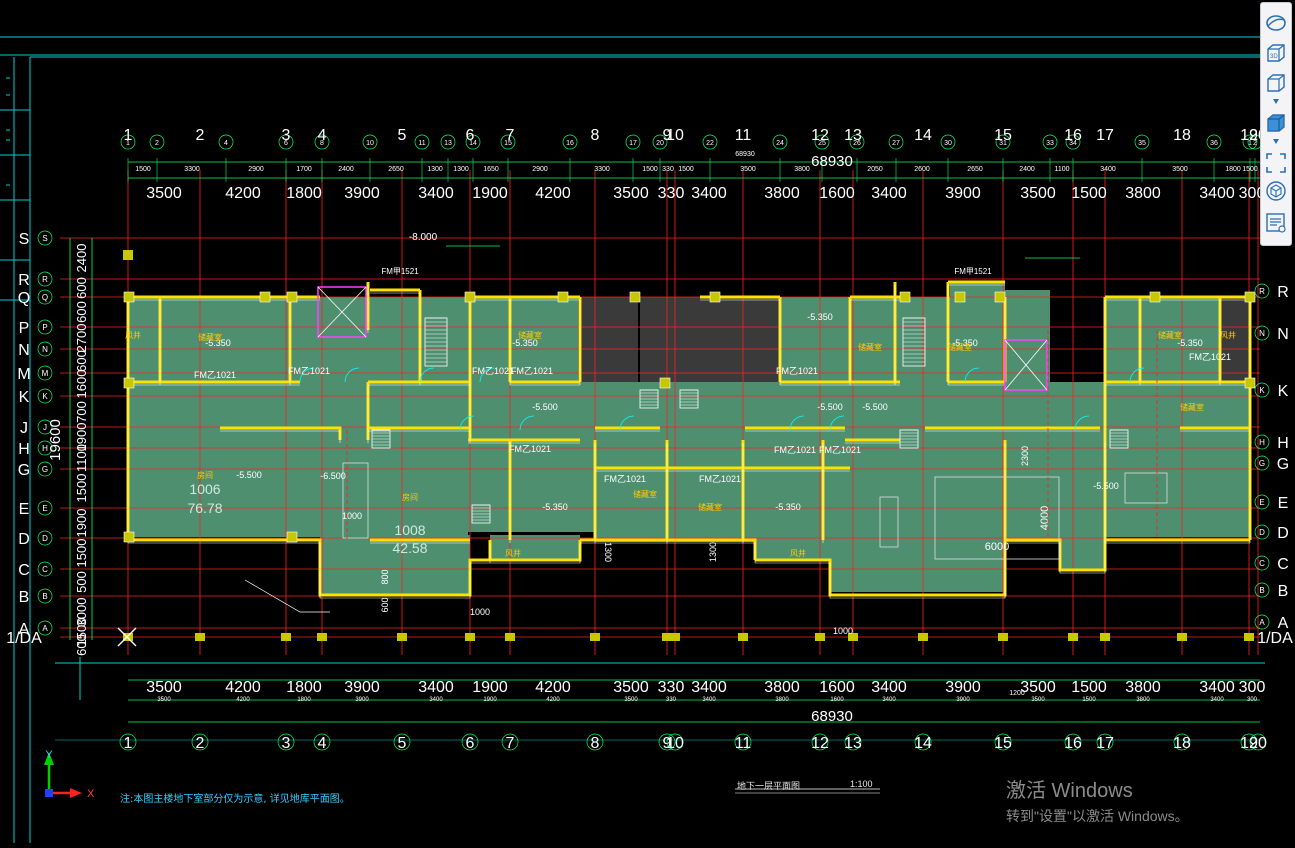 Image resolution: width=1295 pixels, height=848 pixels. Describe the element at coordinates (409, 548) in the screenshot. I see `room-area: 42.58` at that location.